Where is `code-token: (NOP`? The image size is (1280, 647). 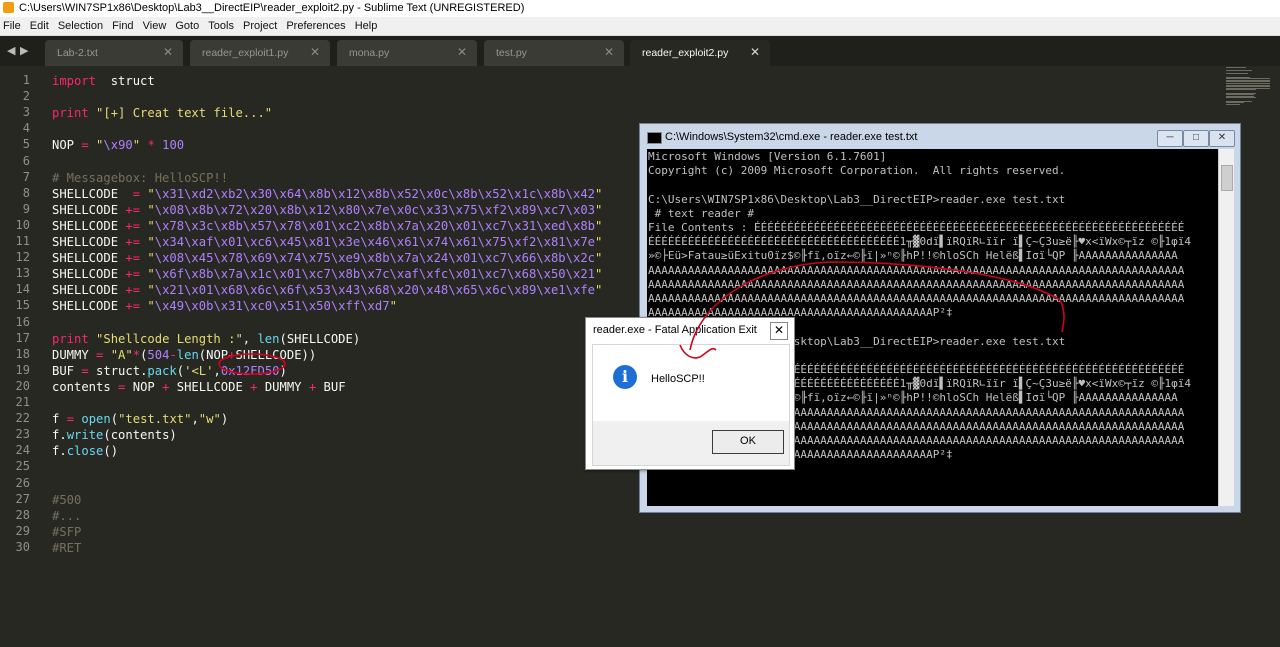
code-token: (NOP is located at coordinates (213, 354).